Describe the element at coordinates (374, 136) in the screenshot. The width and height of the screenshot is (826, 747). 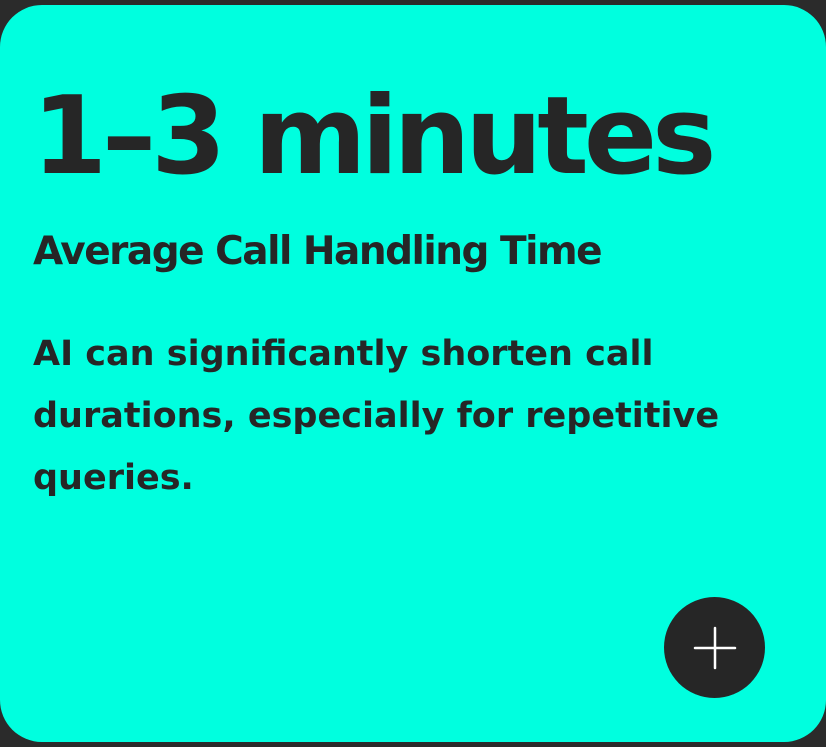
I see `stat-value: 1–3 minutes` at that location.